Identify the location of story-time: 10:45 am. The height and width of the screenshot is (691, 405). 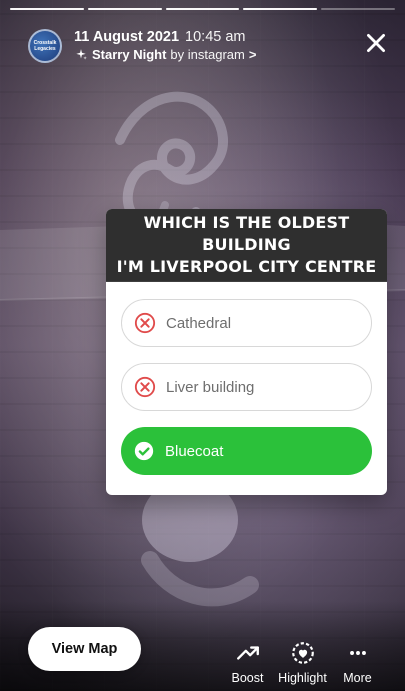
(215, 37).